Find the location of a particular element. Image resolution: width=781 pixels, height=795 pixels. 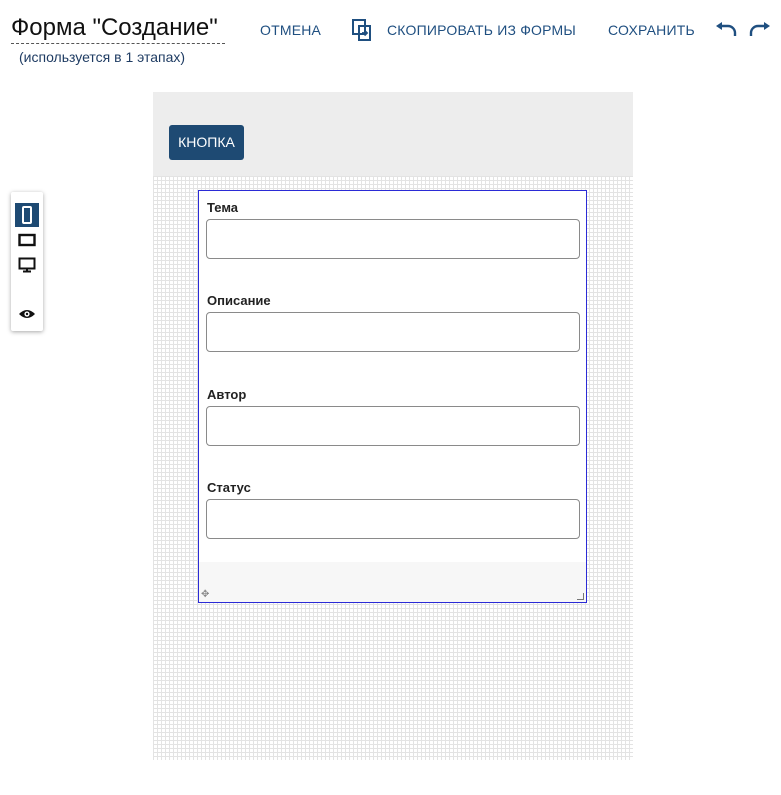

form-frame-footer is located at coordinates (392, 582).